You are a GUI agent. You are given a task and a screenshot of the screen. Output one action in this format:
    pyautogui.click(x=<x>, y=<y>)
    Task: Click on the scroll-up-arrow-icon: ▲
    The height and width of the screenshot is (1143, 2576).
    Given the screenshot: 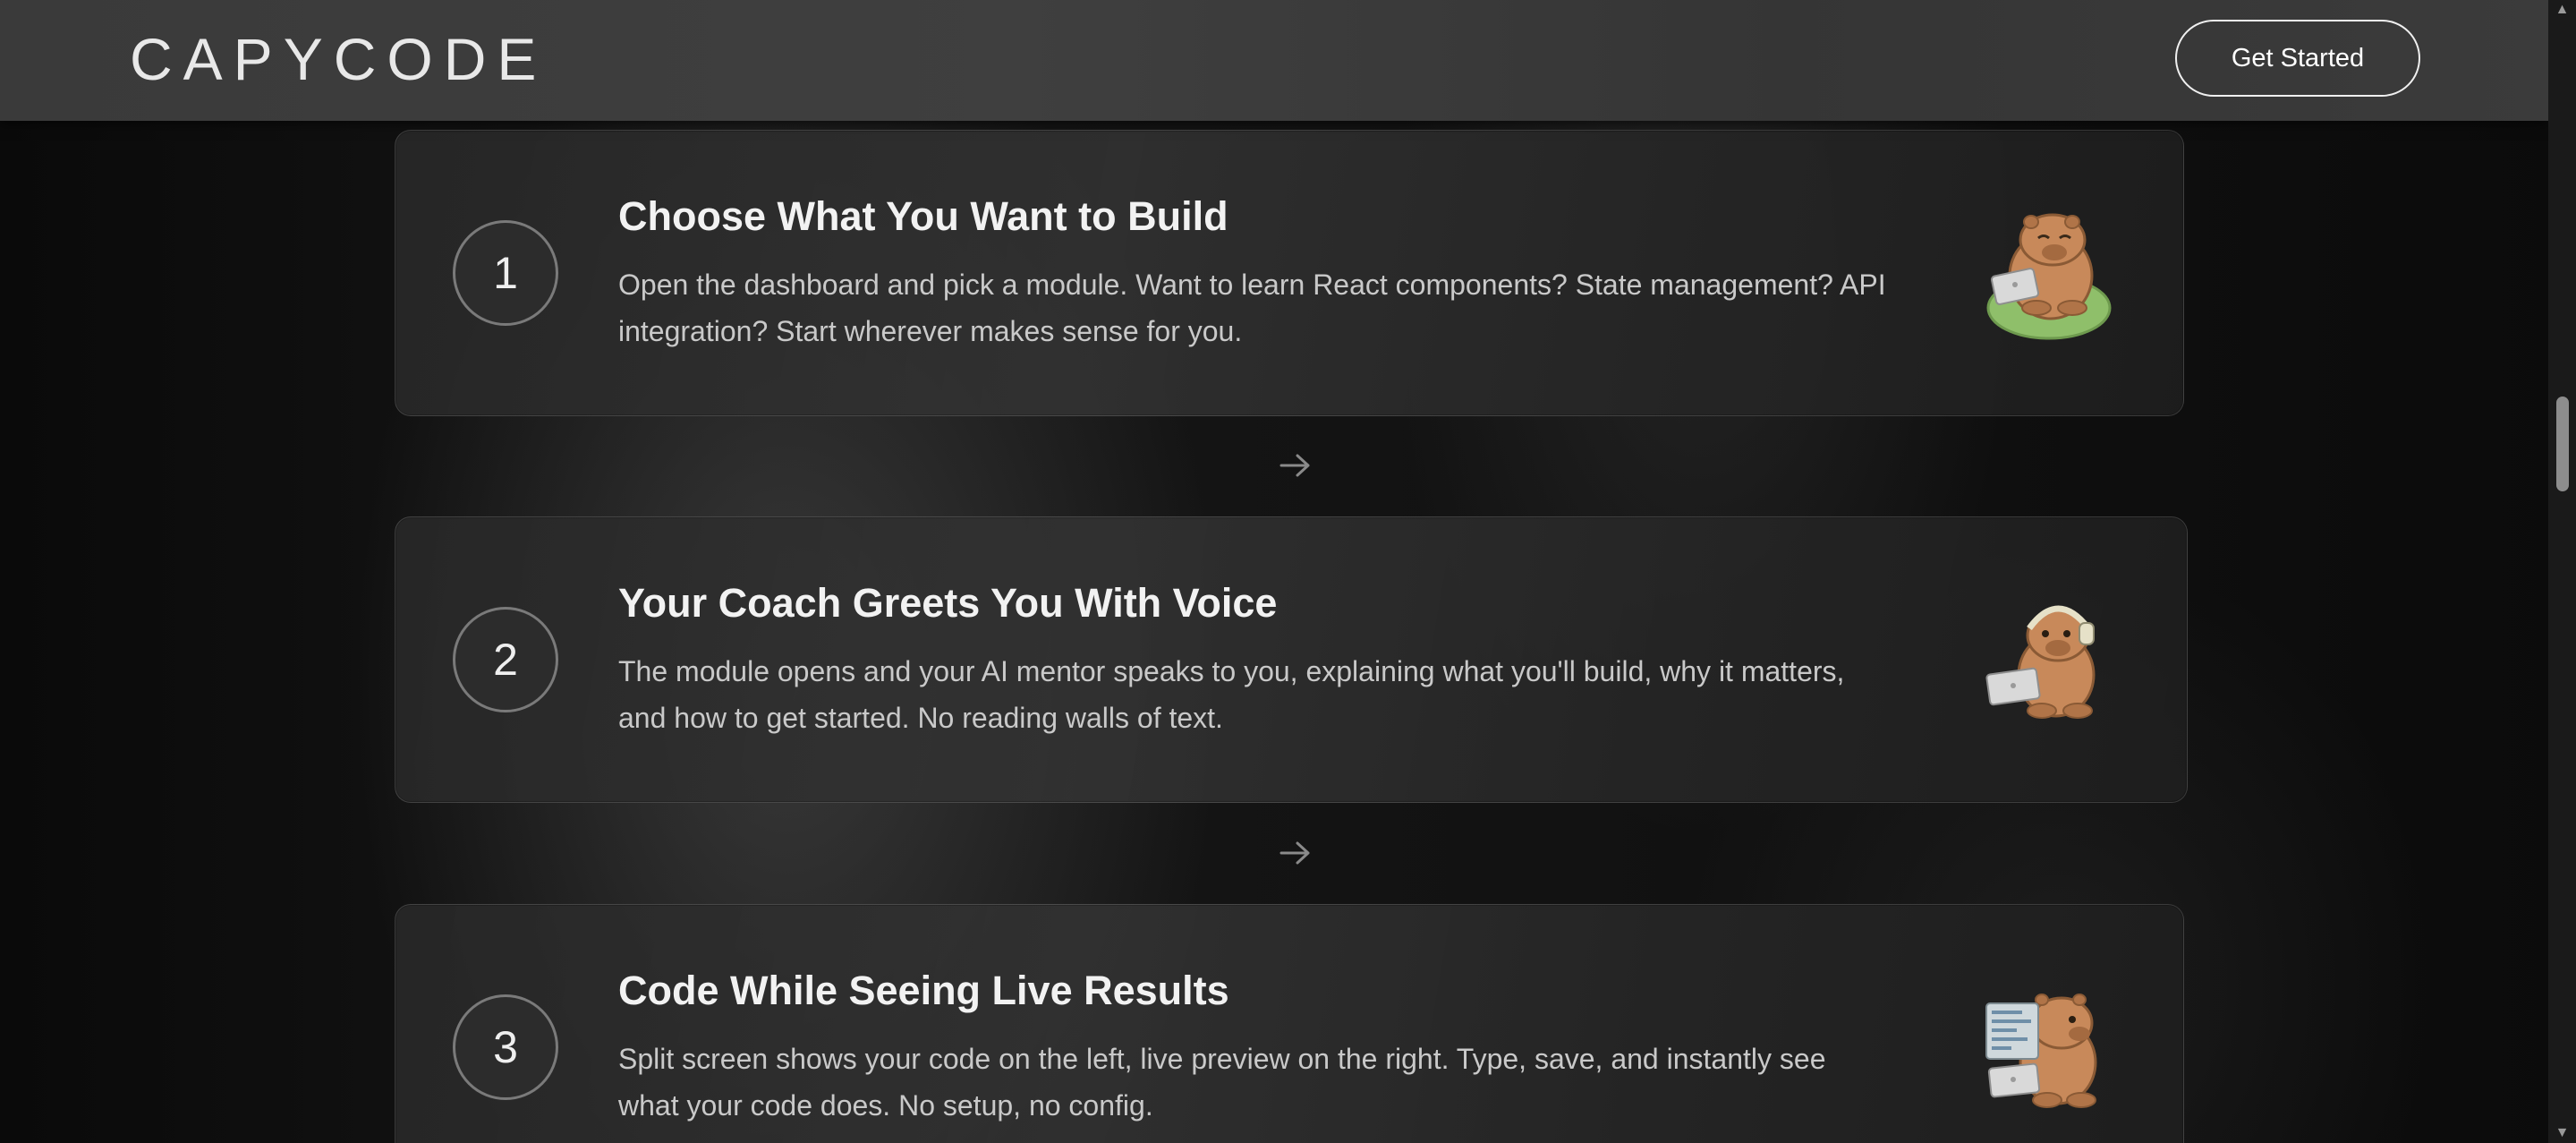 What is the action you would take?
    pyautogui.click(x=2562, y=10)
    